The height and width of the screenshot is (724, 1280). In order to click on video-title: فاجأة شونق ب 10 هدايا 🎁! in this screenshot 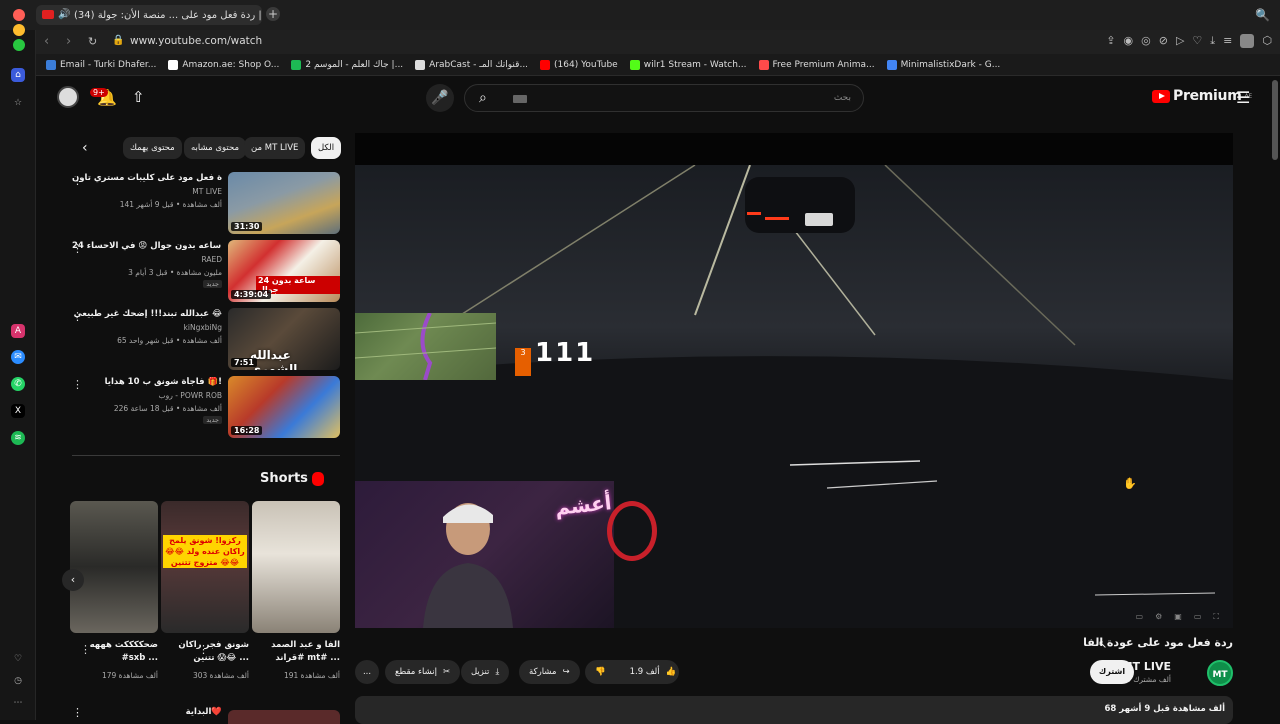, I will do `click(147, 382)`.